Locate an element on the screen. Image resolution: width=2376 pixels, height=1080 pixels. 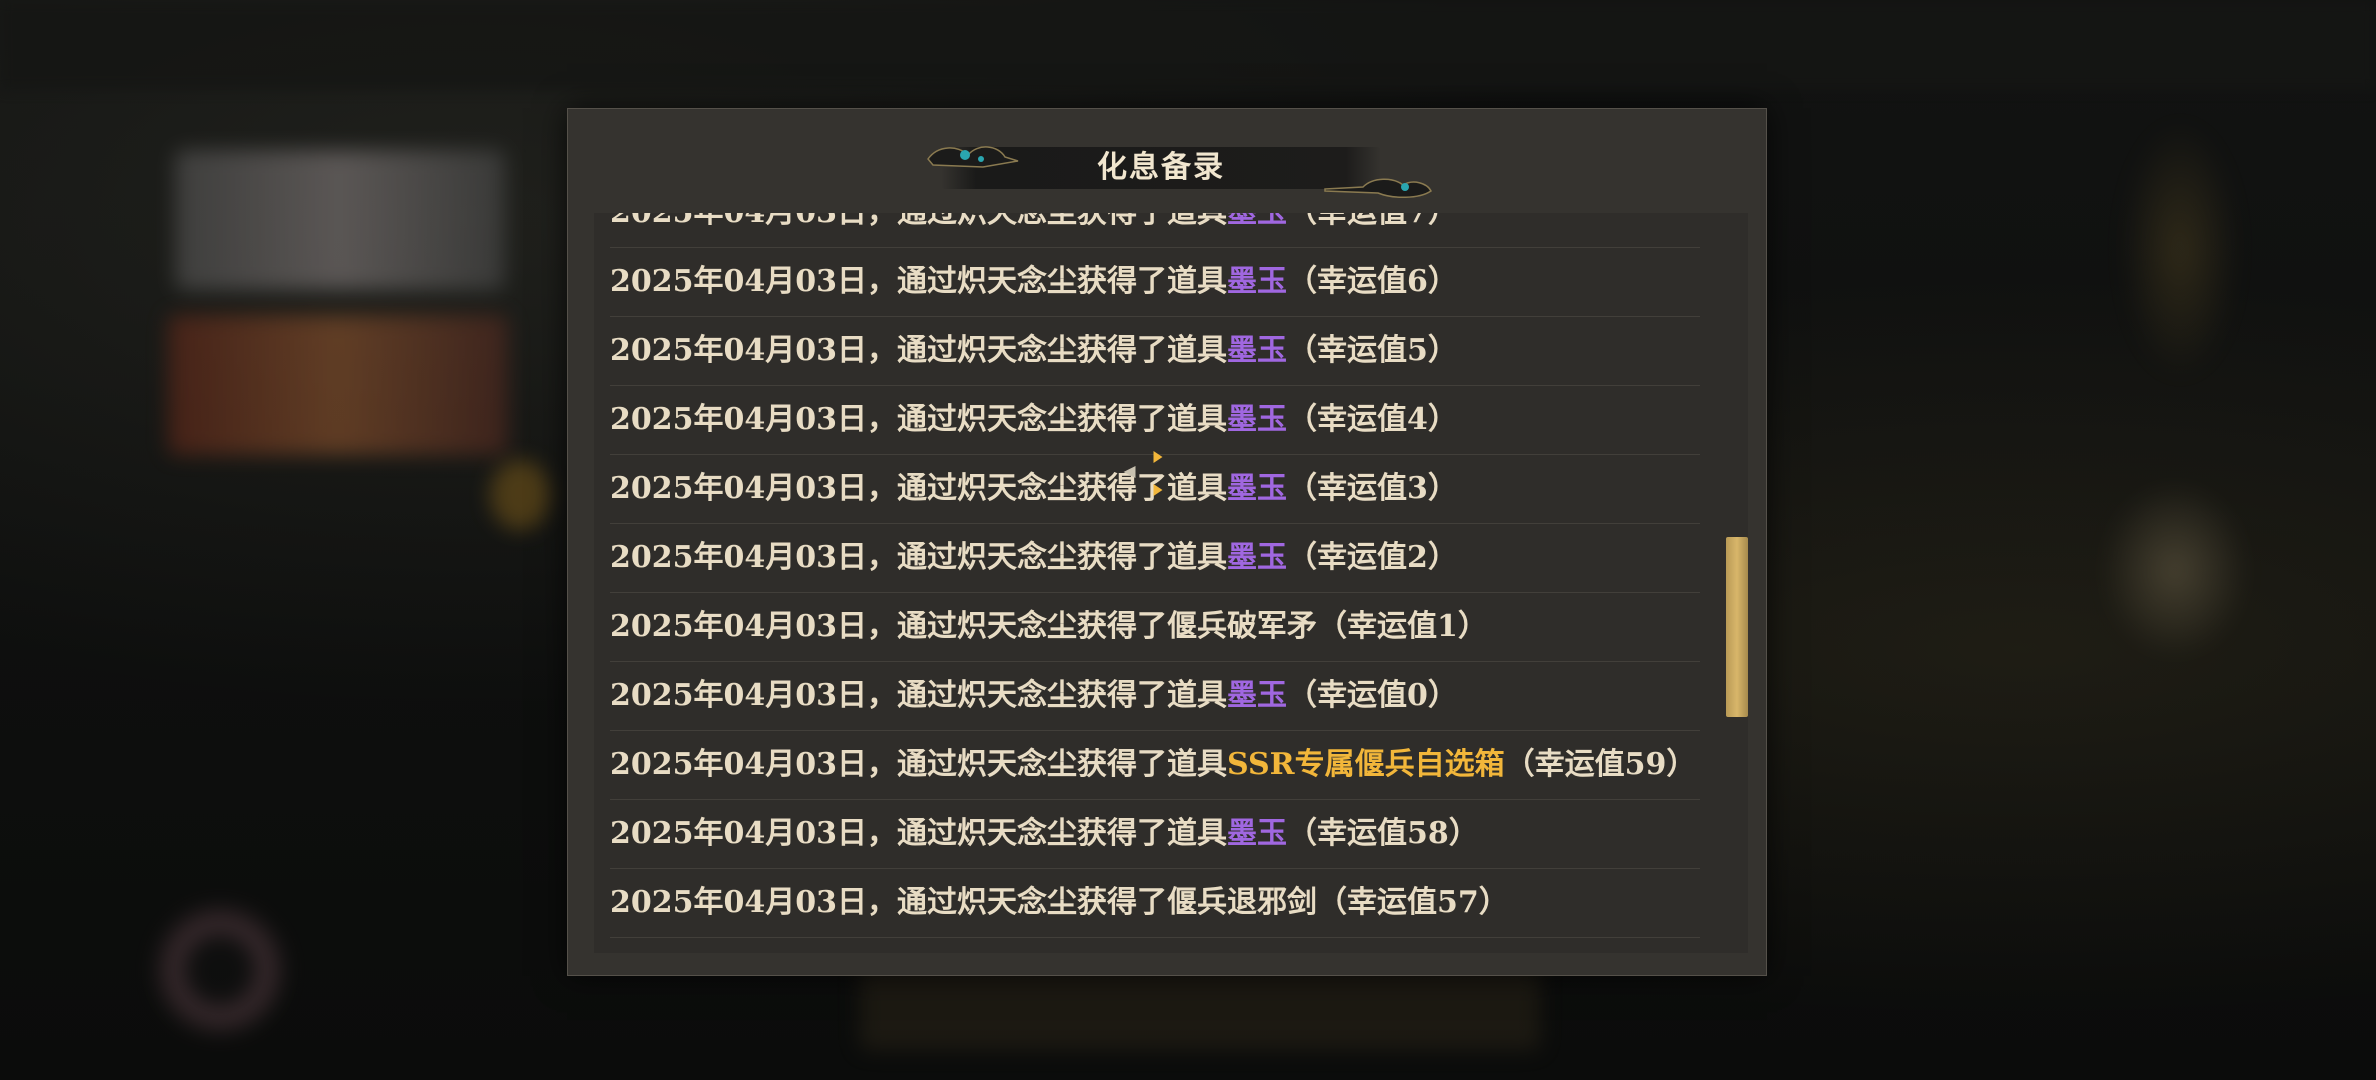
record-row: 2025年04月03日，通过炽天念尘获得了道具SSR专属偃兵自选箱（幸运值59） is located at coordinates (1155, 765).